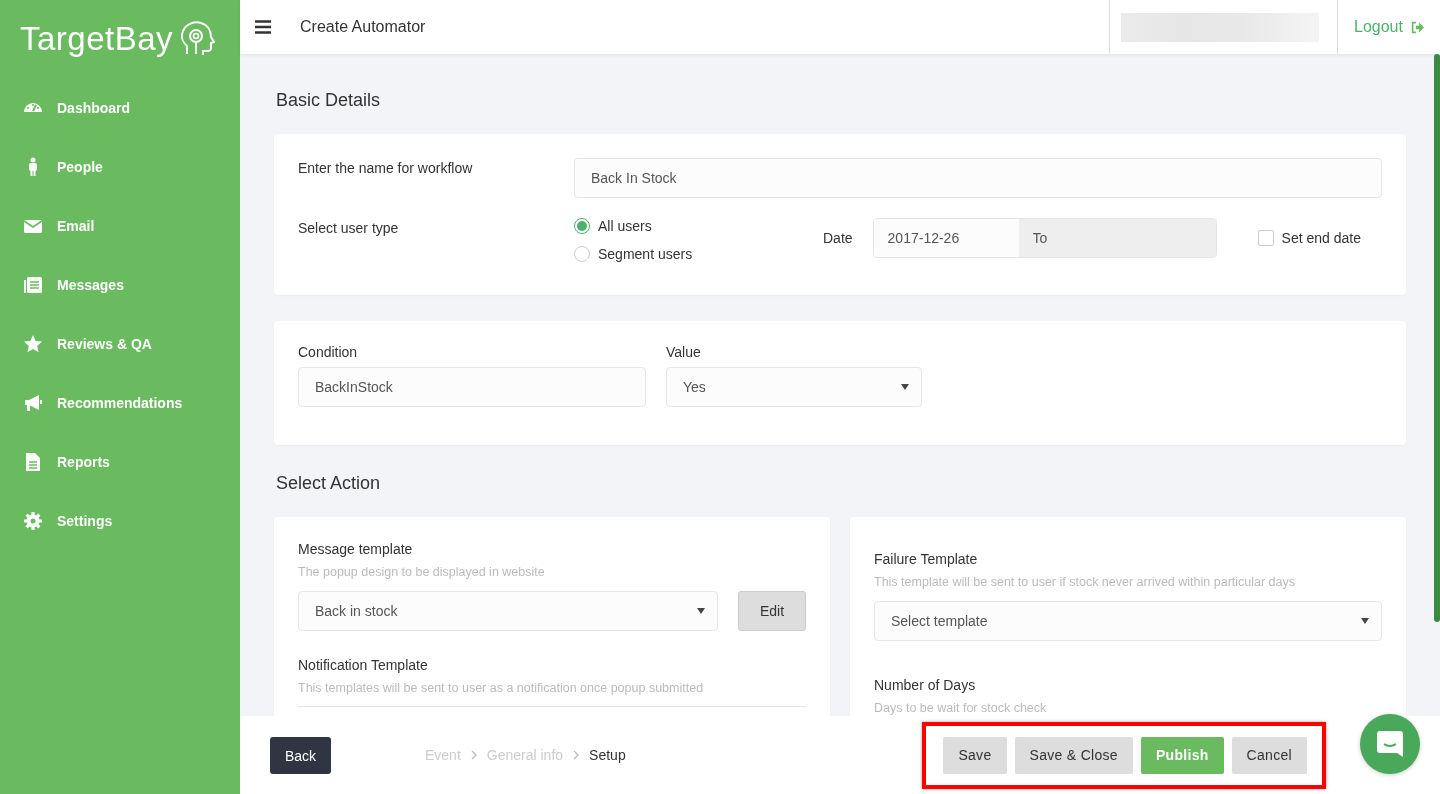  I want to click on name-input: Back In Stock, so click(978, 178).